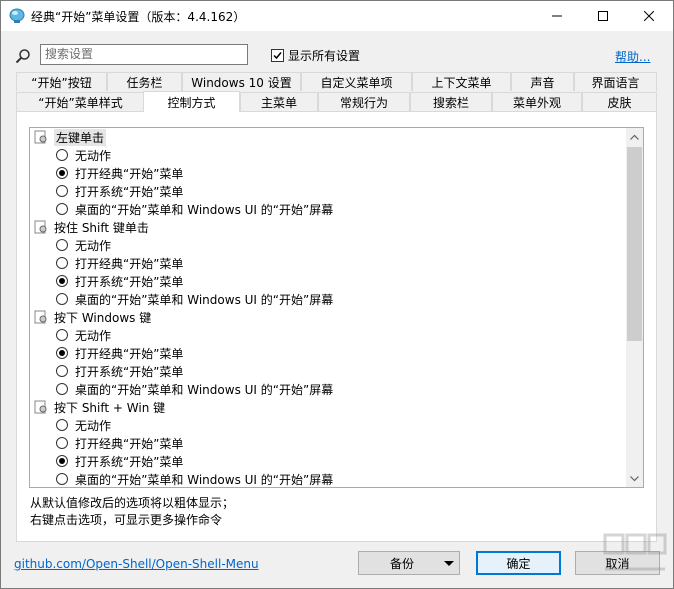 This screenshot has width=674, height=589. Describe the element at coordinates (277, 55) in the screenshot. I see `checkbox-box` at that location.